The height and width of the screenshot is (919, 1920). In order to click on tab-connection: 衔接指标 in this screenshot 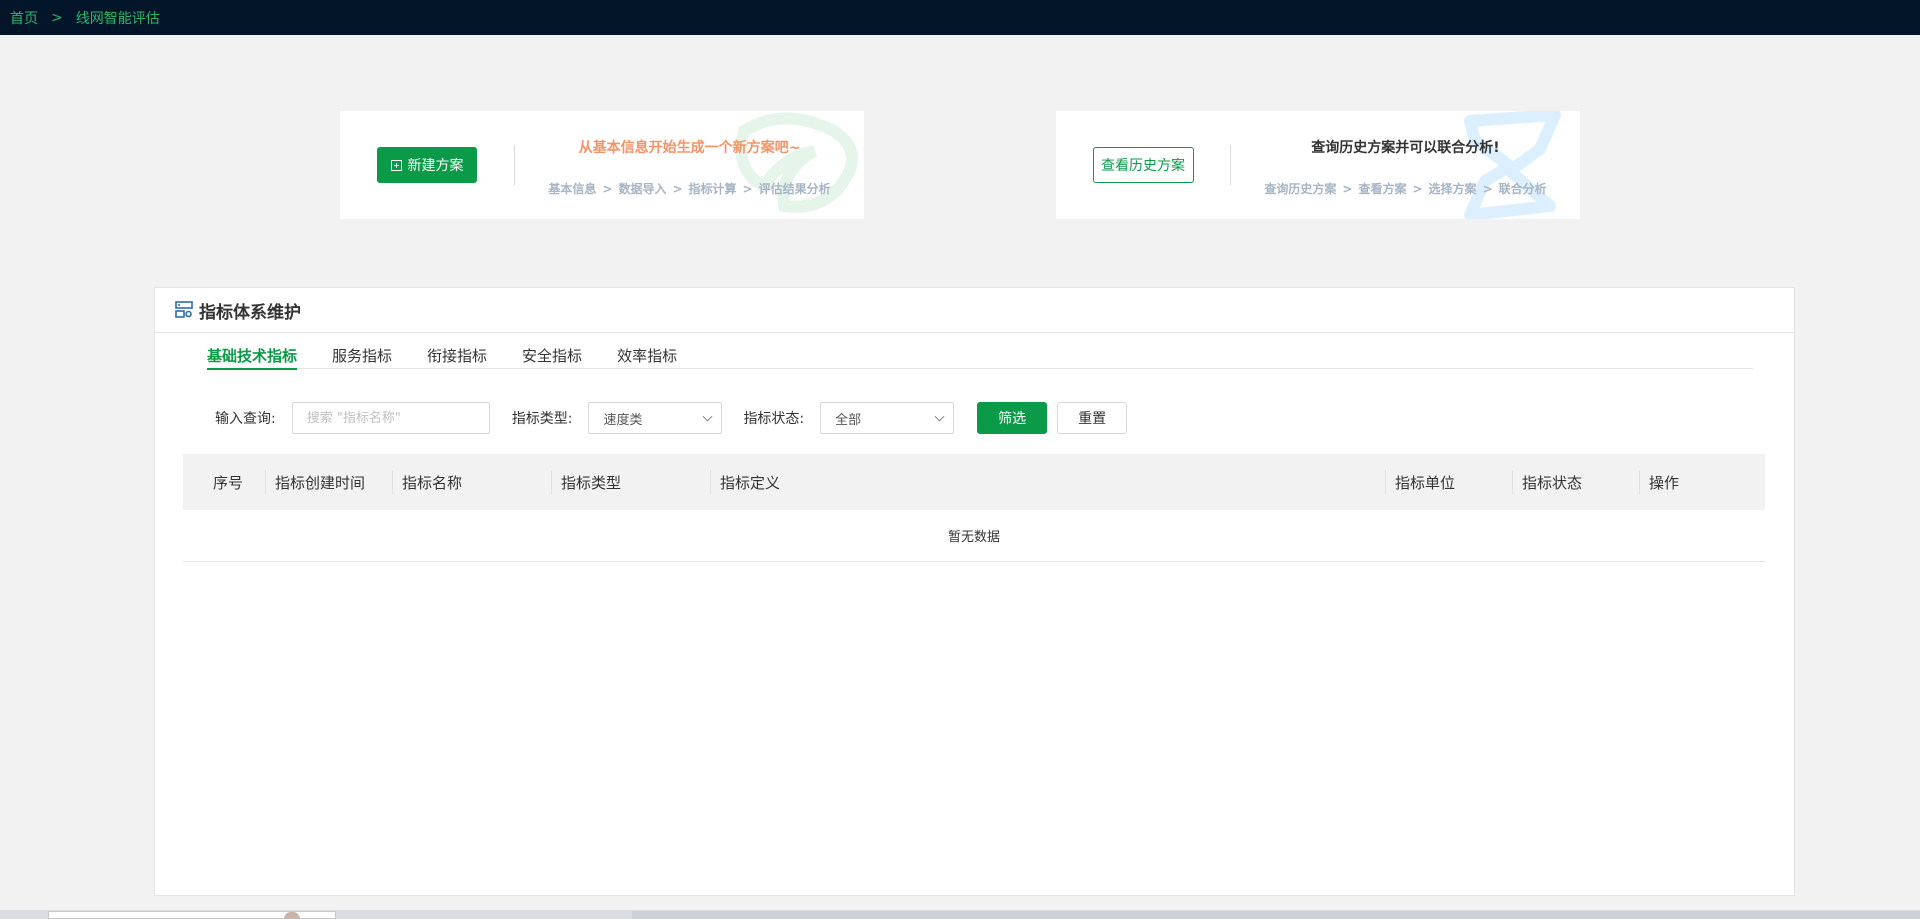, I will do `click(457, 357)`.